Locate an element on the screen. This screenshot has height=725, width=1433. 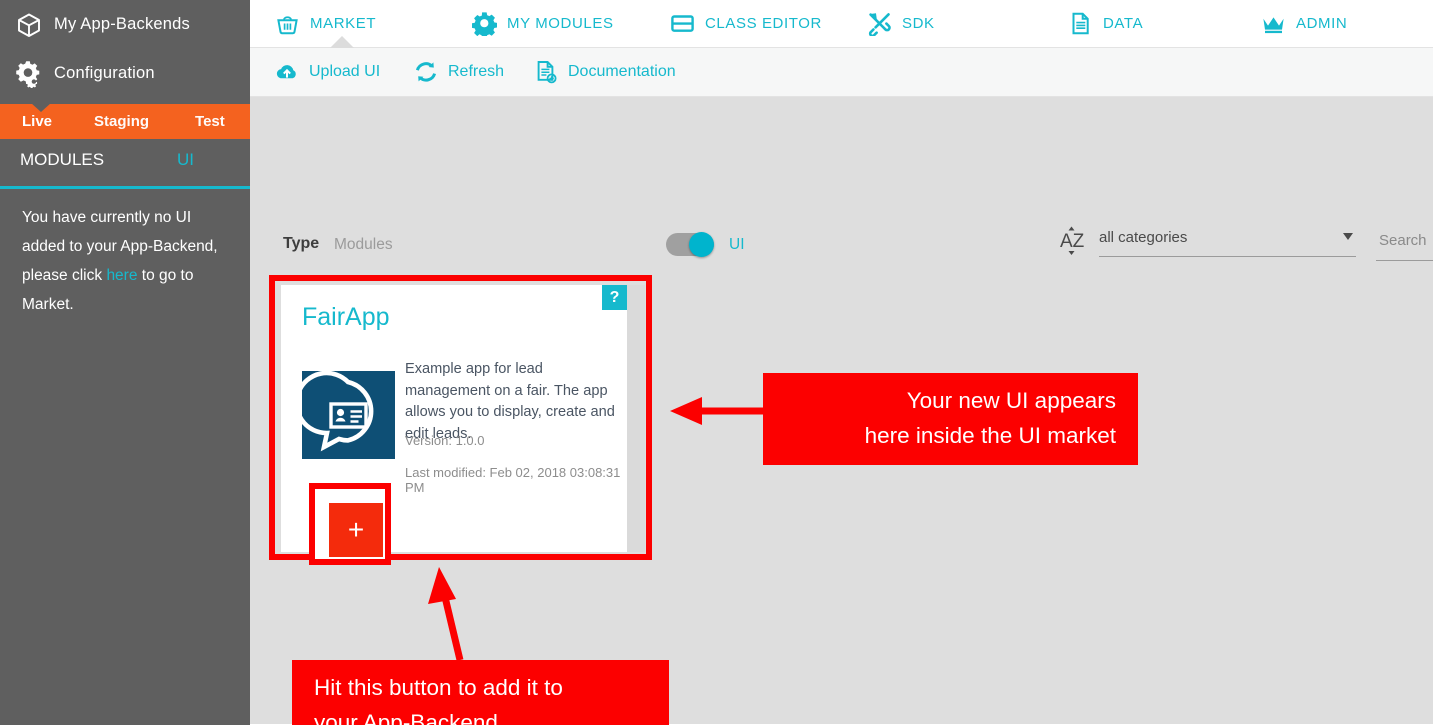
sub-toolbar-label: Documentation is located at coordinates (622, 71).